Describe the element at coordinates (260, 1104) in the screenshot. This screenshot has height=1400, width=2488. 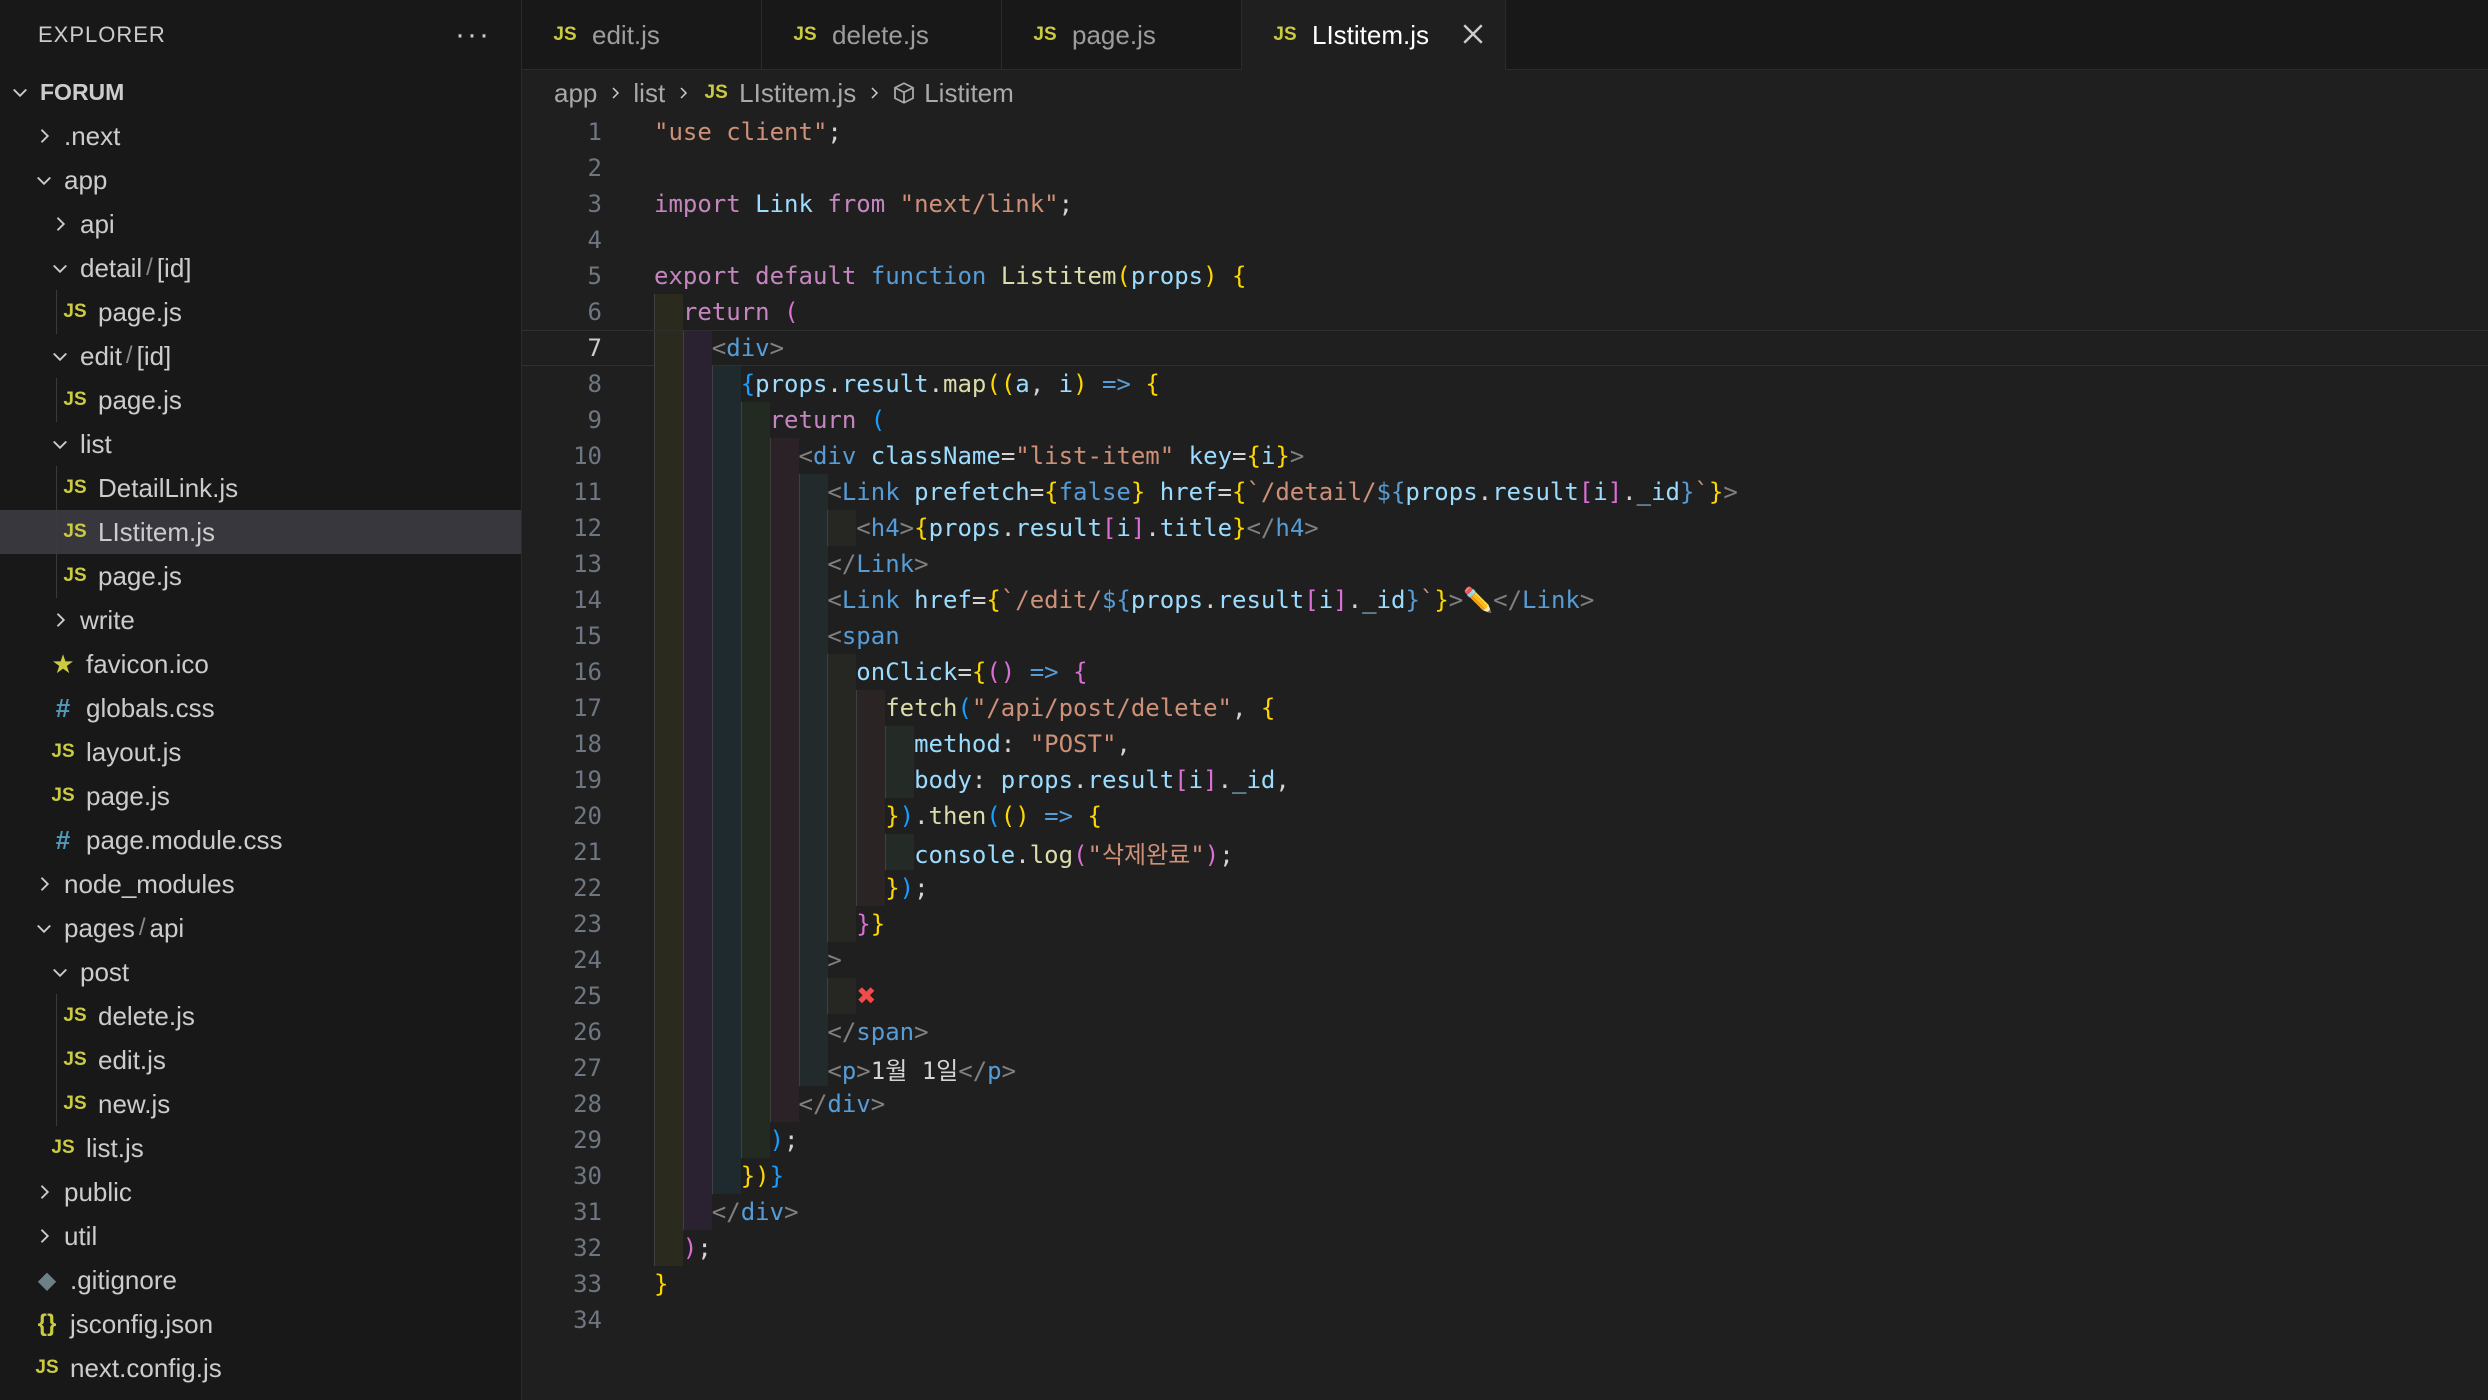
I see `tree-file: JS new.js` at that location.